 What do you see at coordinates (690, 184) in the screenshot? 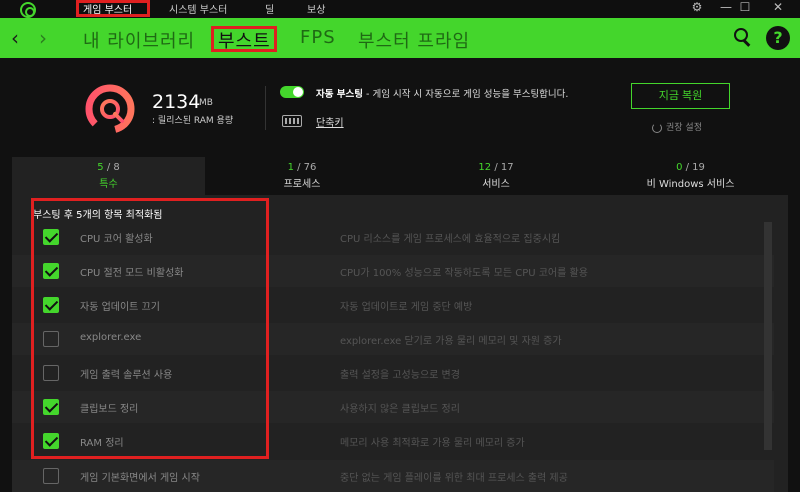
I see `stat-label: 비 Windows 서비스` at bounding box center [690, 184].